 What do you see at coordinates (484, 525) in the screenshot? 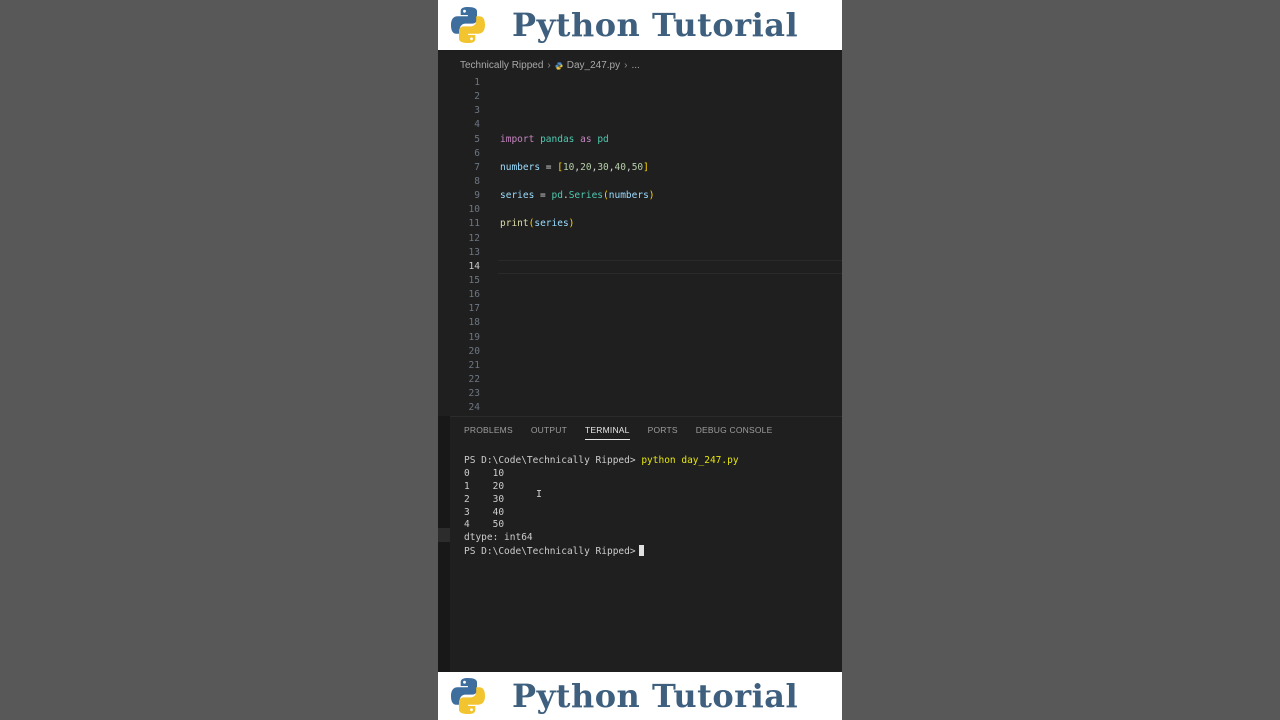
I see `terminal-line: 4 50` at bounding box center [484, 525].